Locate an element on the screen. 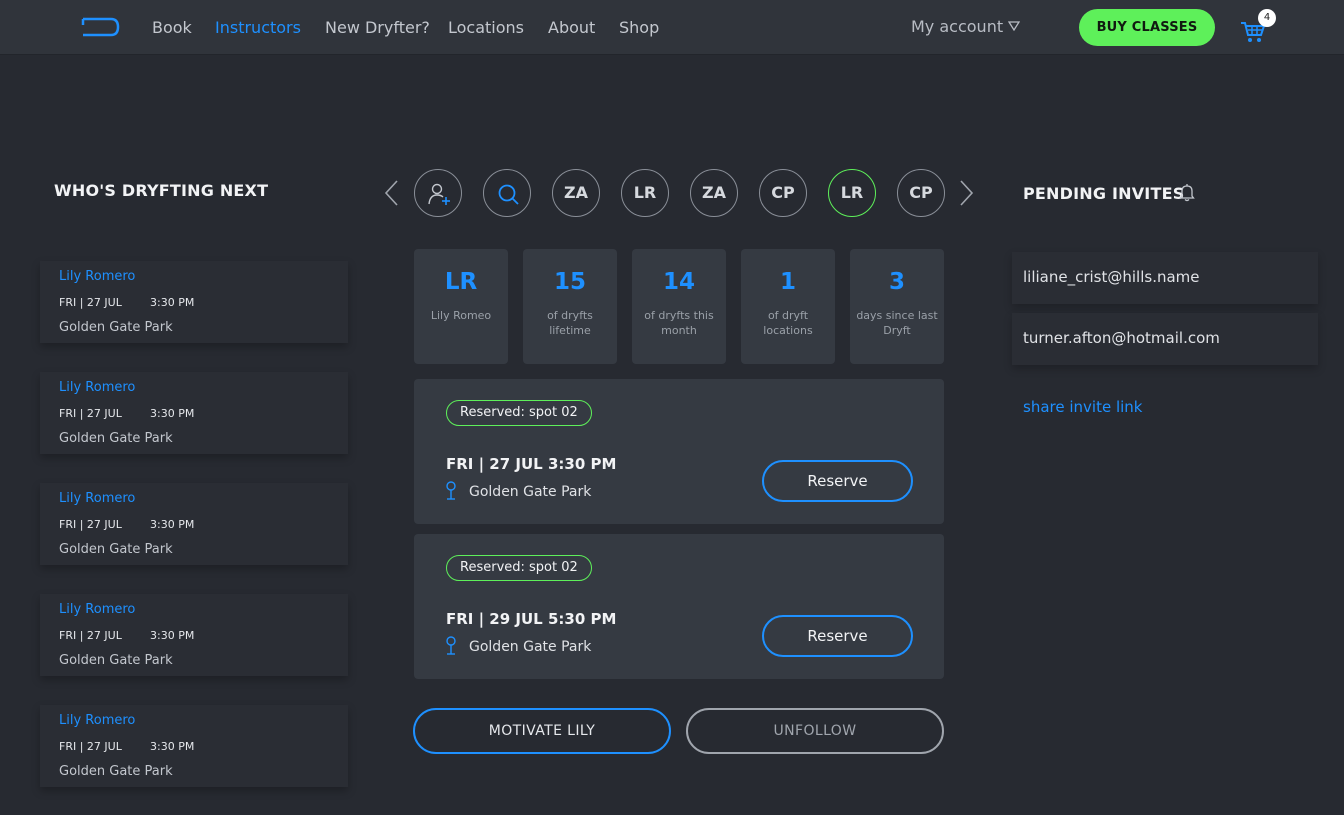 The width and height of the screenshot is (1344, 815). stat-label: of dryfts this month is located at coordinates (679, 323).